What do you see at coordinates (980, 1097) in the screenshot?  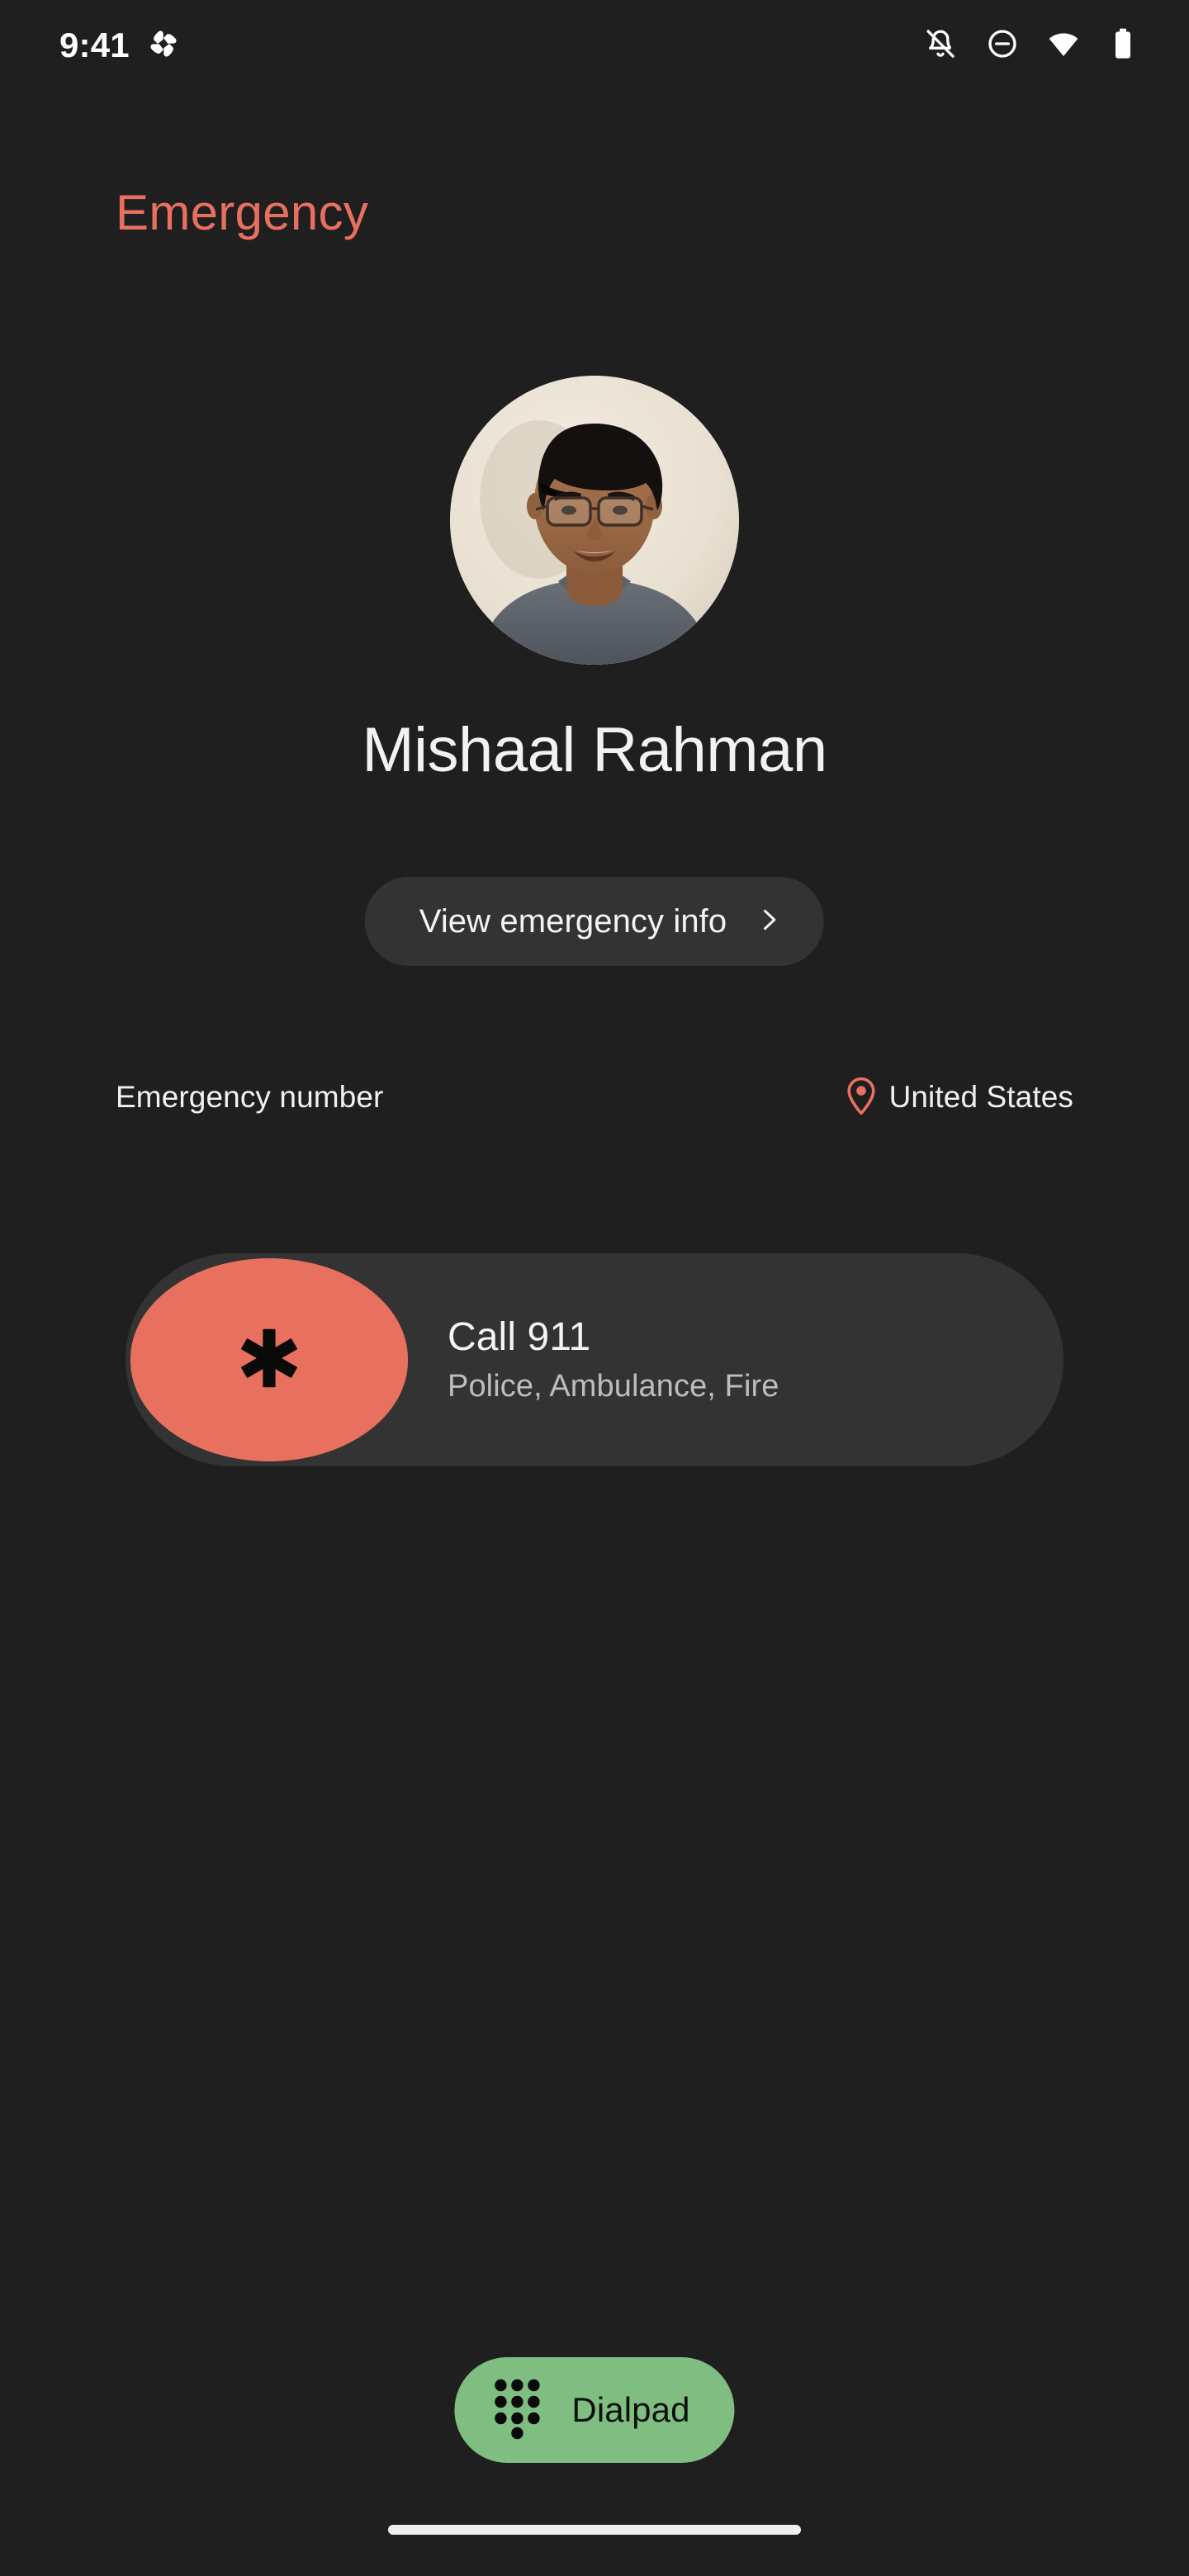 I see `region-name: United States` at bounding box center [980, 1097].